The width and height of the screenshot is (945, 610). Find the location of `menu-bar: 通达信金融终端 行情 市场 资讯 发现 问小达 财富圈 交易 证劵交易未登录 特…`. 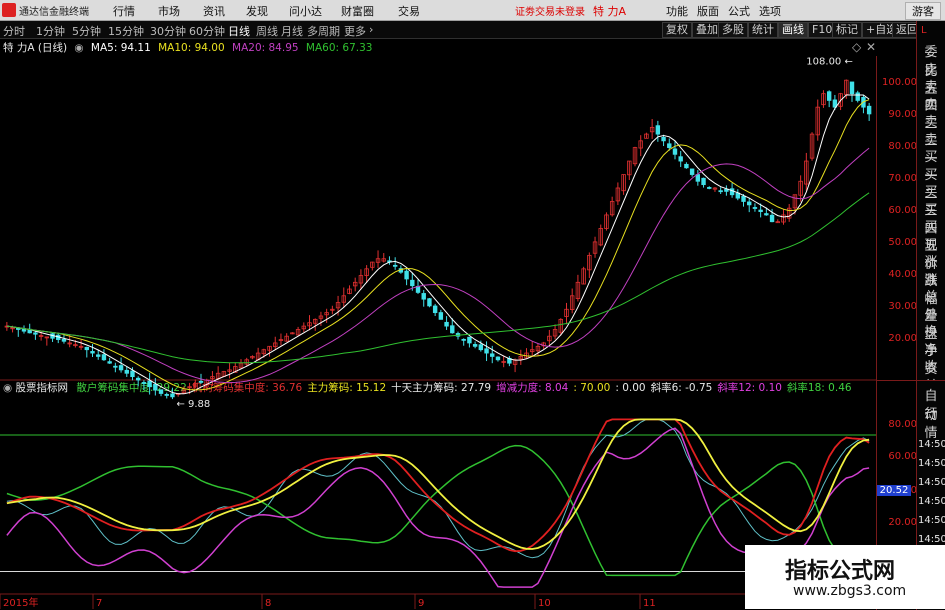

menu-bar: 通达信金融终端 行情 市场 资讯 发现 问小达 财富圈 交易 证劵交易未登录 特… is located at coordinates (472, 10).